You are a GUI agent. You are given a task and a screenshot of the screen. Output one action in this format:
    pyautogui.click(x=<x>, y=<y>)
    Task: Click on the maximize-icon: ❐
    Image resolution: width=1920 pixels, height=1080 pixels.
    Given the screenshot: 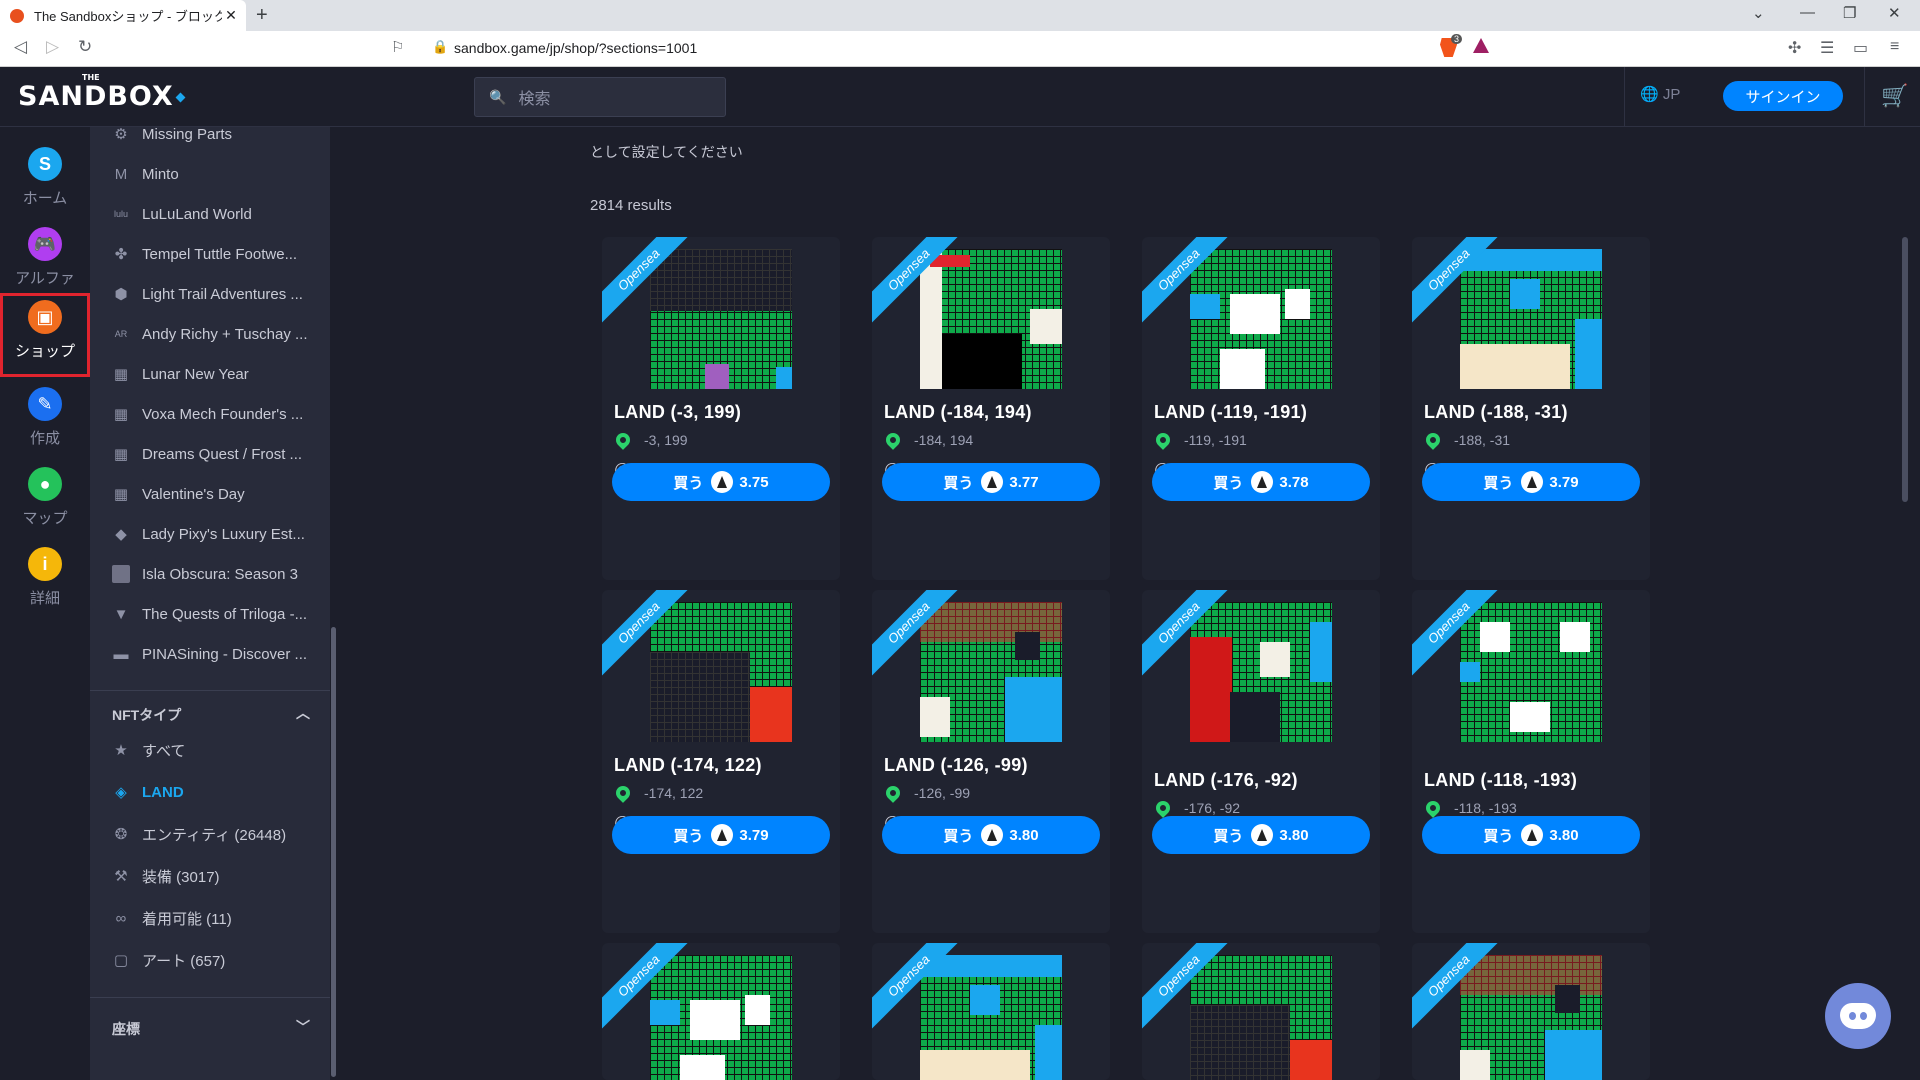 What is the action you would take?
    pyautogui.click(x=1849, y=13)
    